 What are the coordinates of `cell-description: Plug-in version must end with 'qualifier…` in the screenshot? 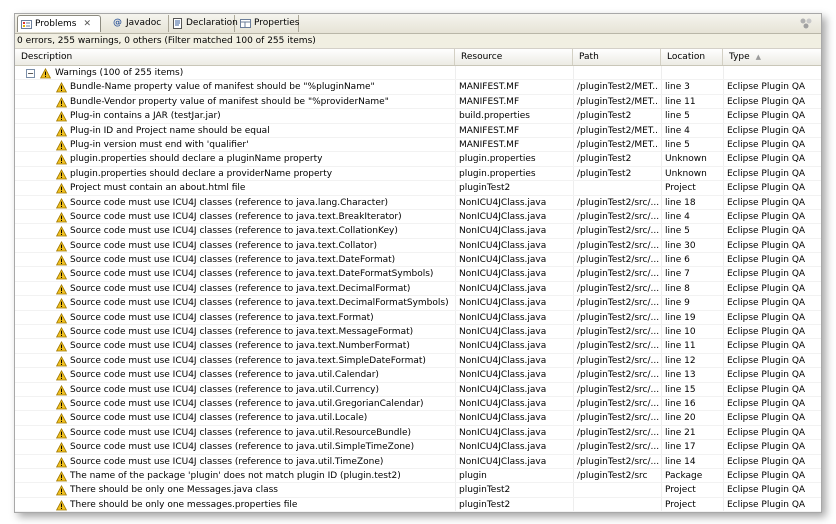 It's located at (159, 144).